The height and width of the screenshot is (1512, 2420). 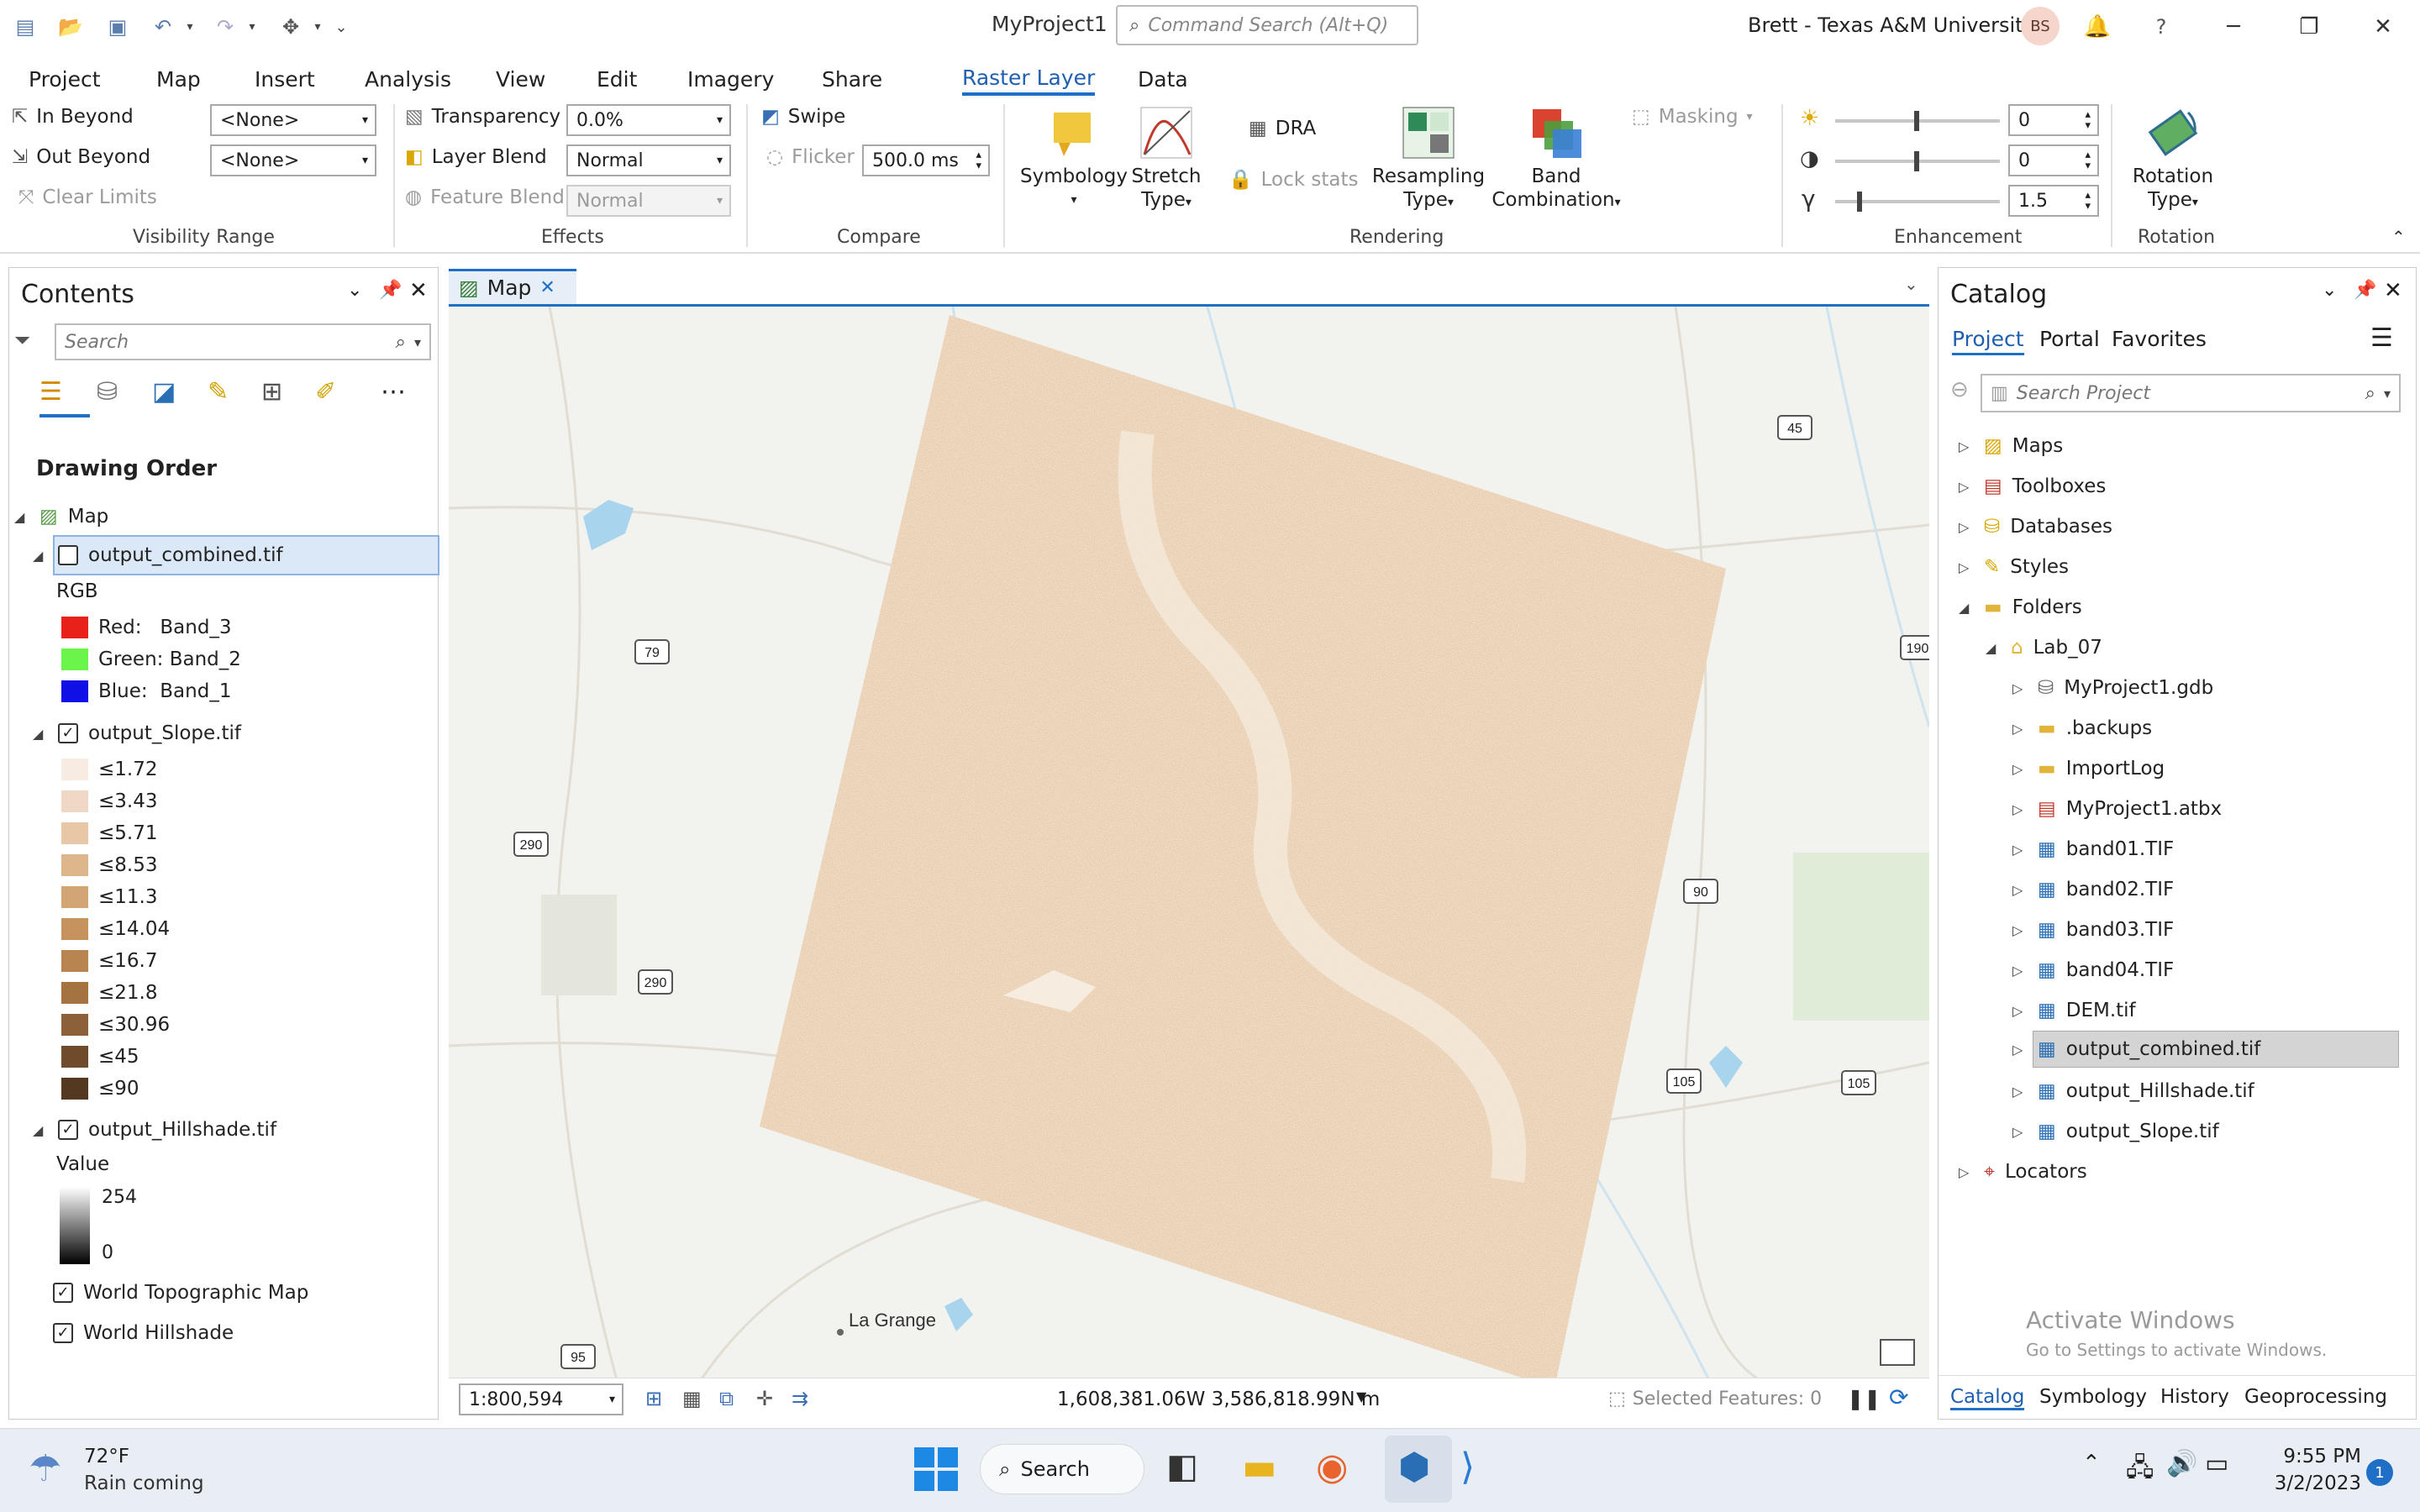 What do you see at coordinates (22, 340) in the screenshot?
I see `filter-icon: ⏷` at bounding box center [22, 340].